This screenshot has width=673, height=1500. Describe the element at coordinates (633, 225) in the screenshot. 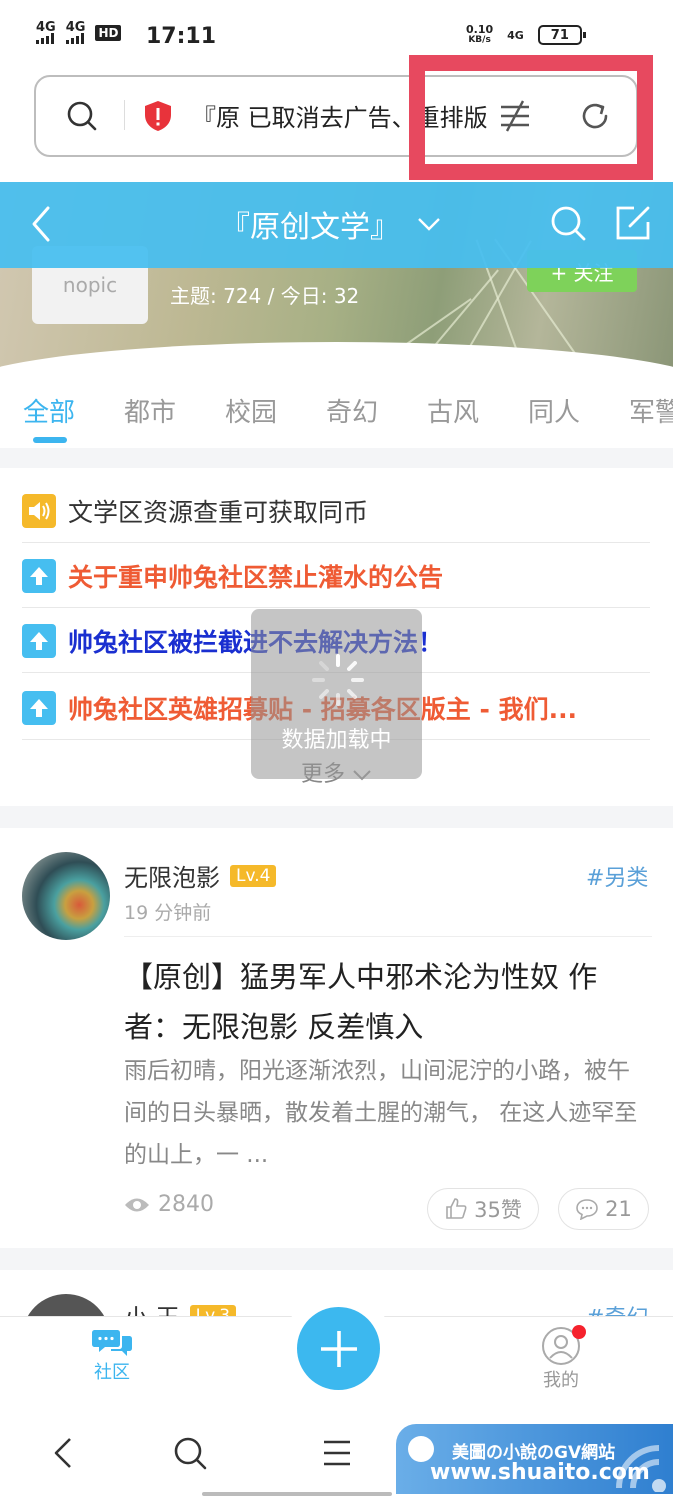

I see `edit-icon` at that location.